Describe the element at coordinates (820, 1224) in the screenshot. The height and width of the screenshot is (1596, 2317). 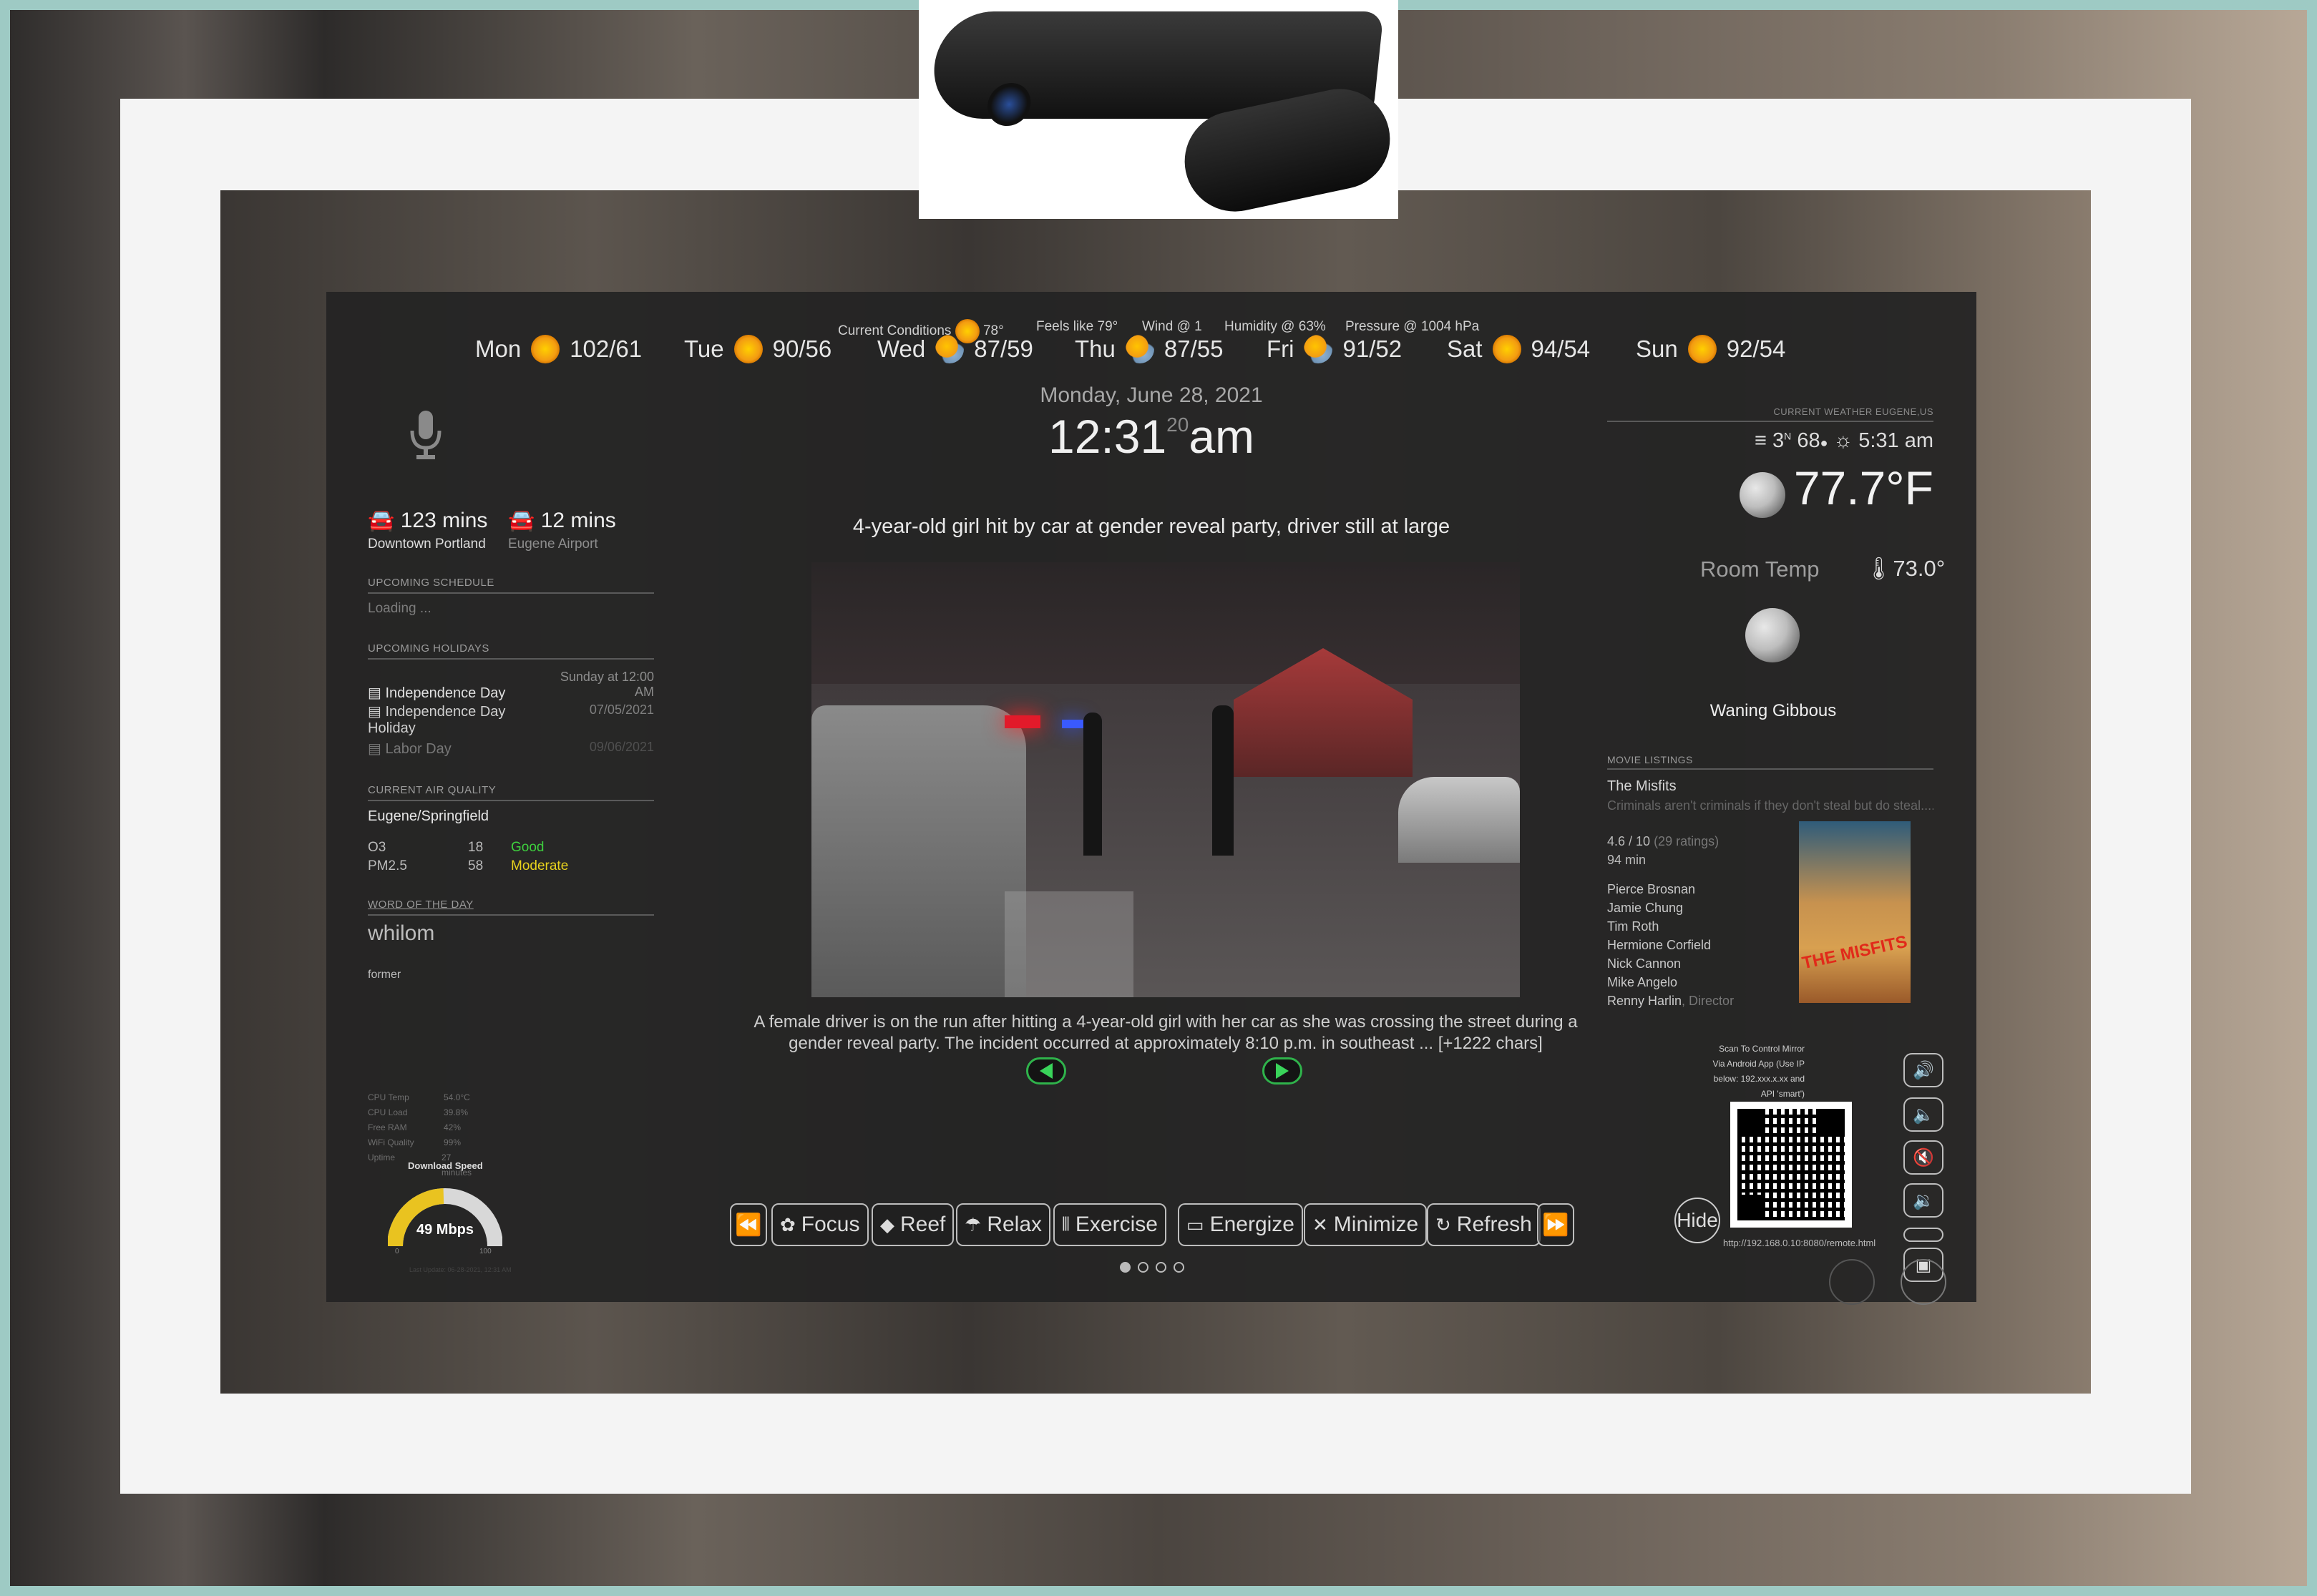
I see `focus-button: ✿ Focus` at that location.